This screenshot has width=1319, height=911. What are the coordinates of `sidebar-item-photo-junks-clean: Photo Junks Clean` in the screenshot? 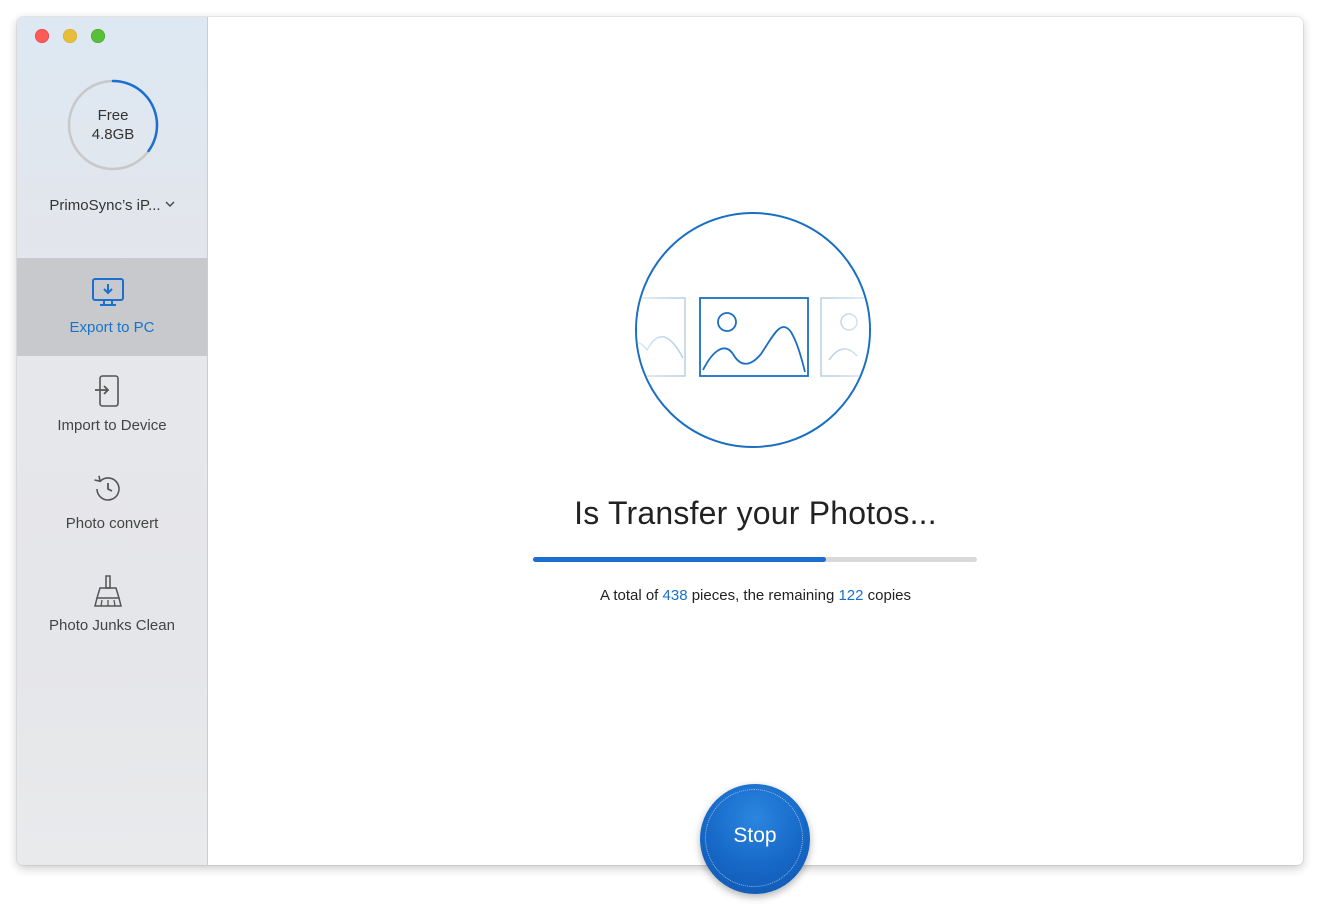 It's located at (112, 605).